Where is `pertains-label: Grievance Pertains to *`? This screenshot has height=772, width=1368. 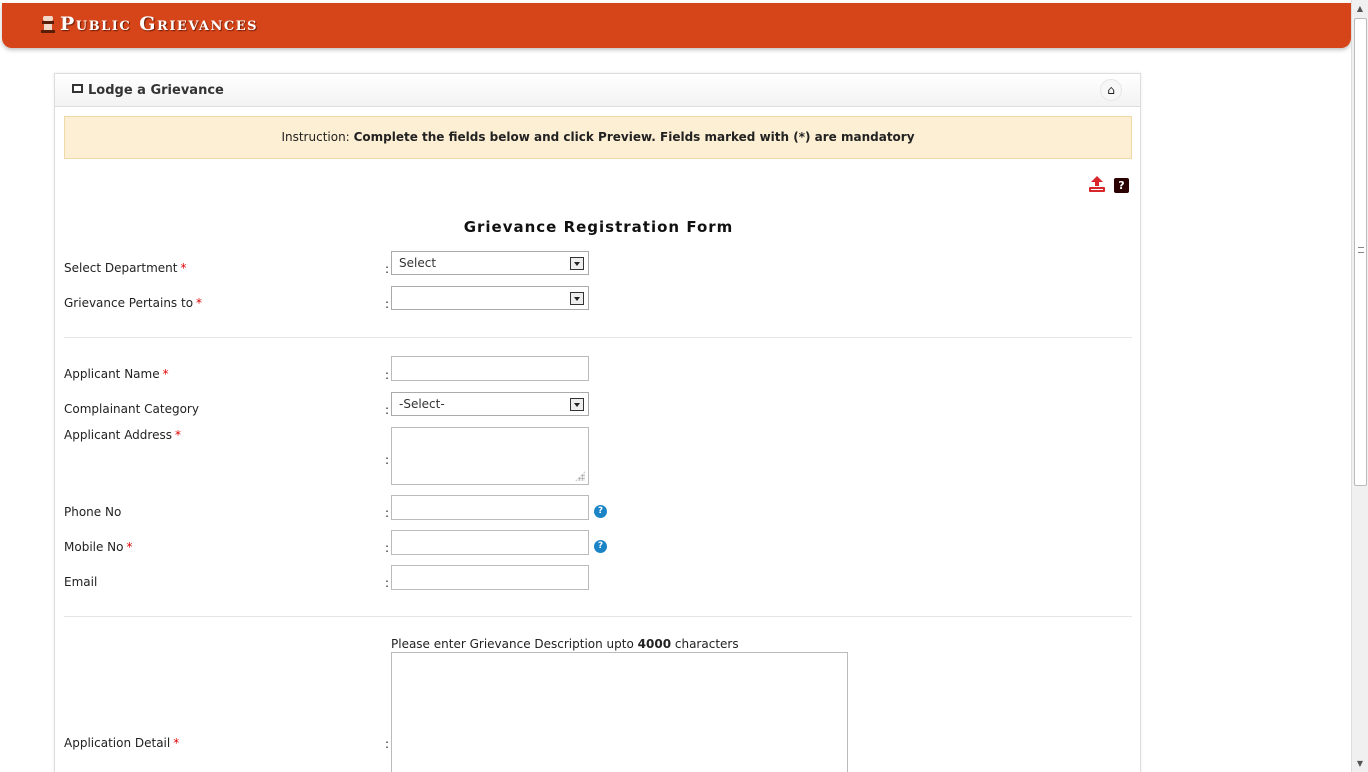 pertains-label: Grievance Pertains to * is located at coordinates (133, 303).